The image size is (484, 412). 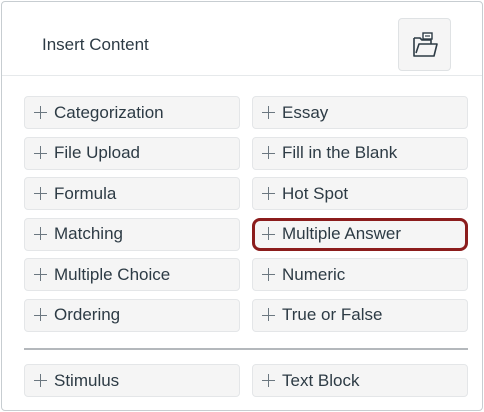 What do you see at coordinates (360, 193) in the screenshot?
I see `hot-spot-button: Hot Spot` at bounding box center [360, 193].